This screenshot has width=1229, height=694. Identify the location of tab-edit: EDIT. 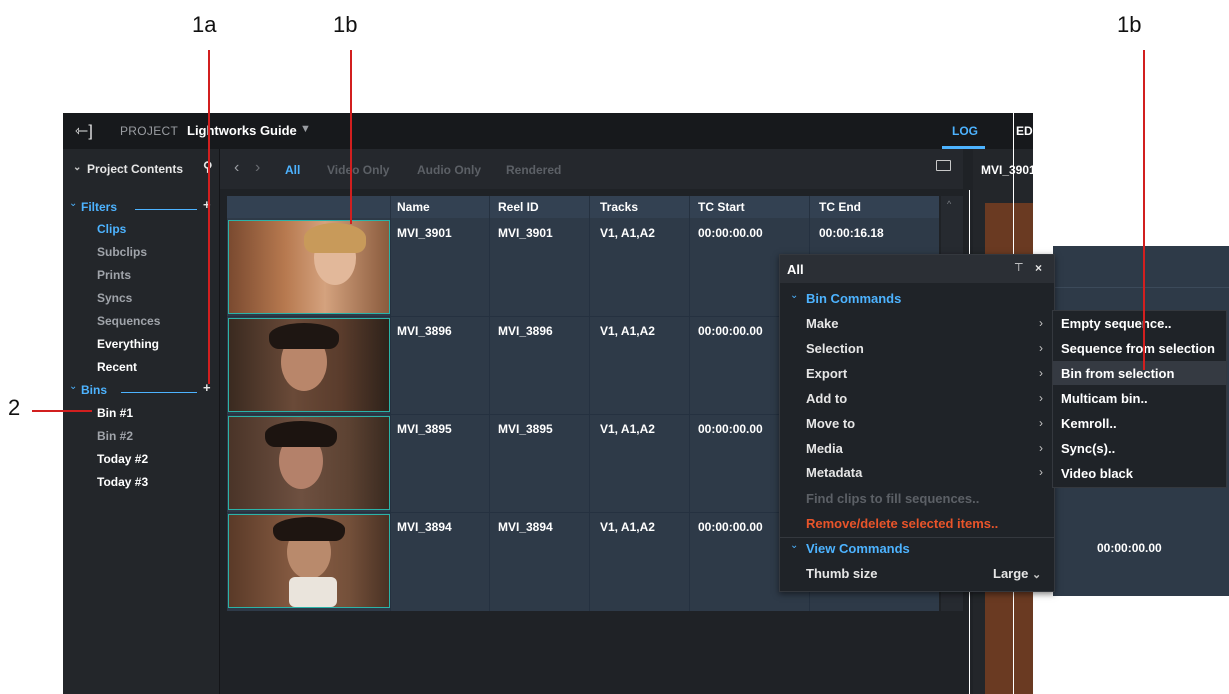
(1024, 131).